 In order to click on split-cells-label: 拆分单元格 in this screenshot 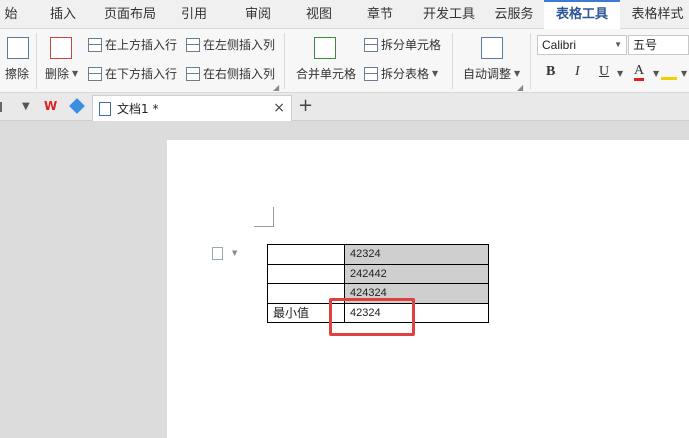, I will do `click(411, 45)`.